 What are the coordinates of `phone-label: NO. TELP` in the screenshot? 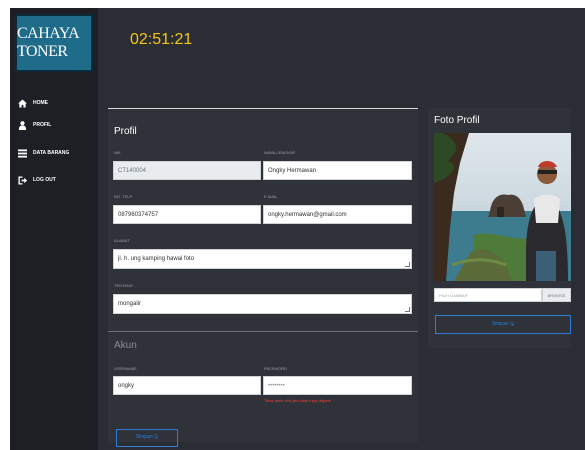 It's located at (123, 196).